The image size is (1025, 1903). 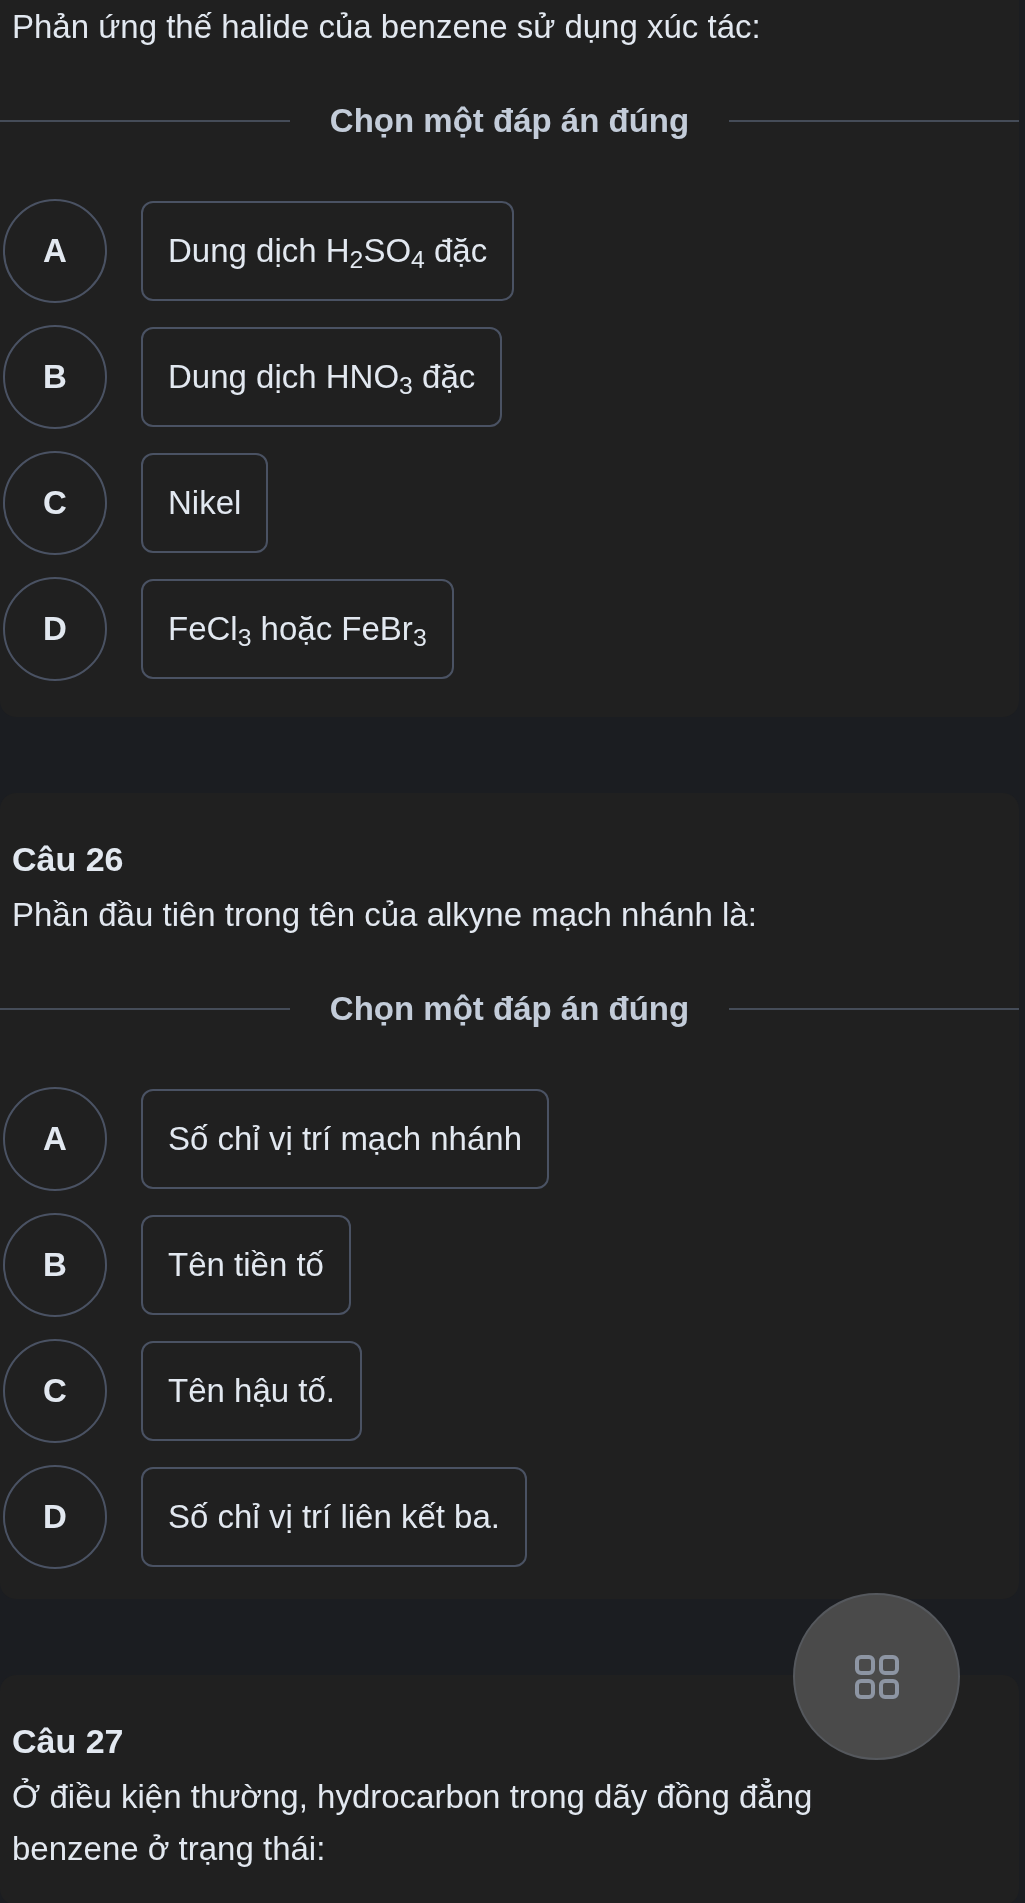 I want to click on answer-option: Dung dịch HNO$_{3}$ đặc, so click(x=322, y=377).